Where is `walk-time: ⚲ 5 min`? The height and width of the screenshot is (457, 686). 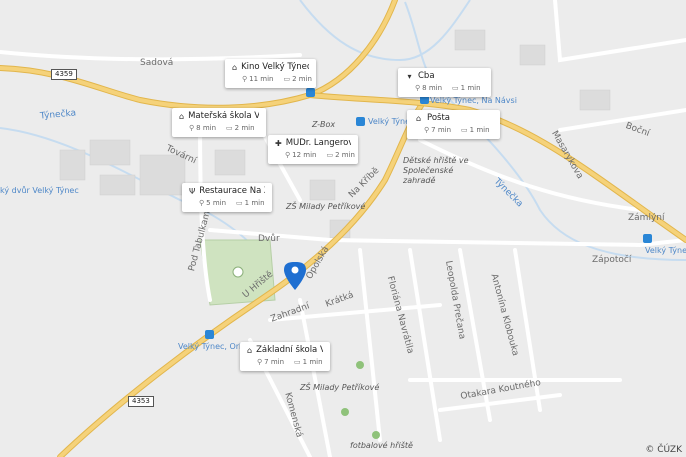
walk-time: ⚲ 5 min is located at coordinates (213, 203).